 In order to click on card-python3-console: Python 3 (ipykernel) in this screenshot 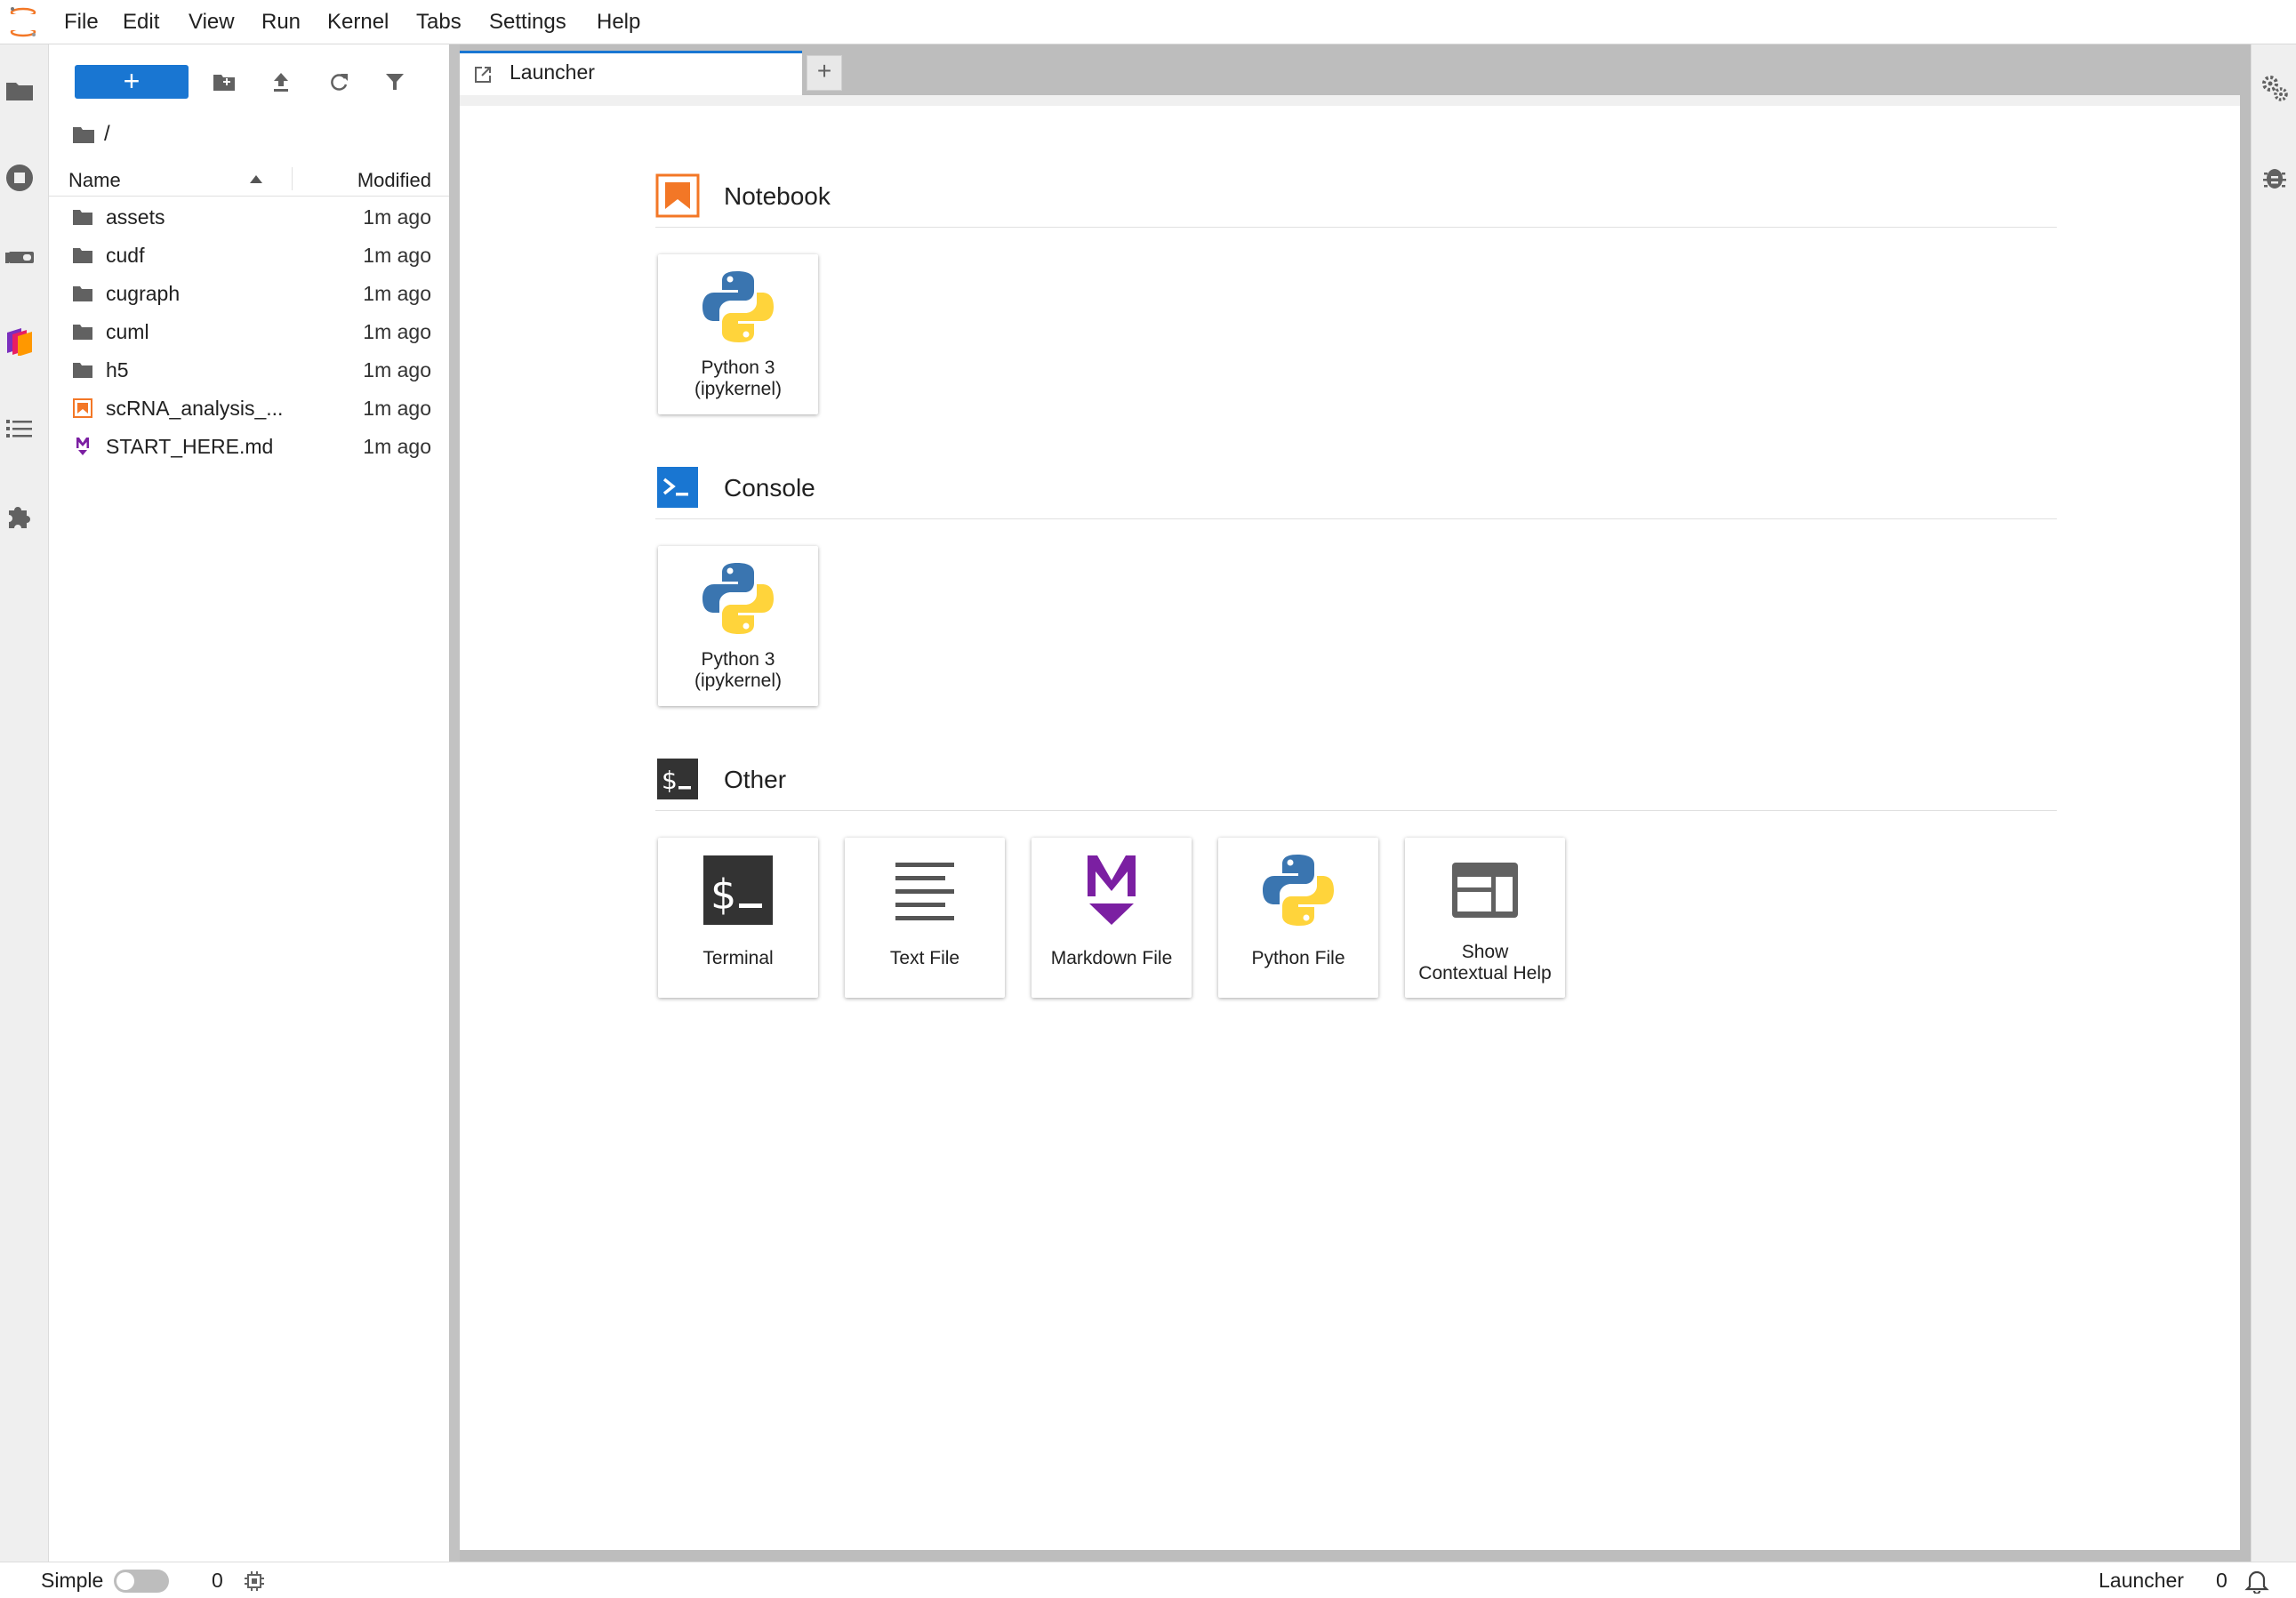, I will do `click(738, 626)`.